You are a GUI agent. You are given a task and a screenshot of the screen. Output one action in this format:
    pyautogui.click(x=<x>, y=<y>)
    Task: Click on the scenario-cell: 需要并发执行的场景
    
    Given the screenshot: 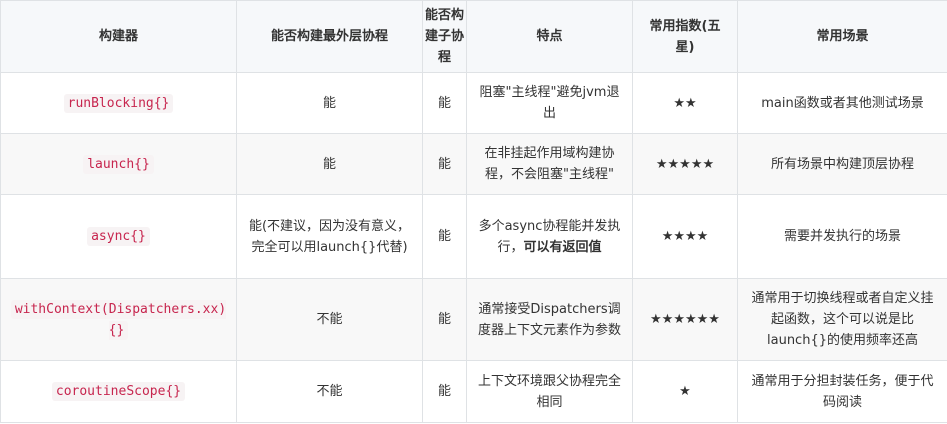 What is the action you would take?
    pyautogui.click(x=842, y=236)
    